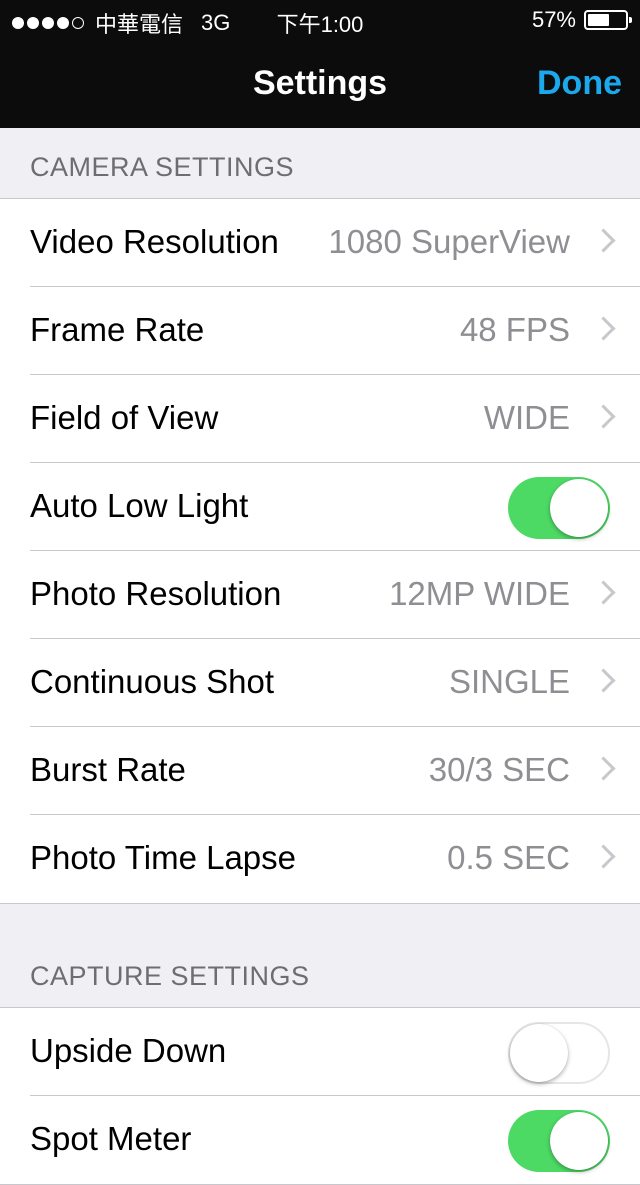  Describe the element at coordinates (320, 1140) in the screenshot. I see `spot-meter-row: Spot Meter` at that location.